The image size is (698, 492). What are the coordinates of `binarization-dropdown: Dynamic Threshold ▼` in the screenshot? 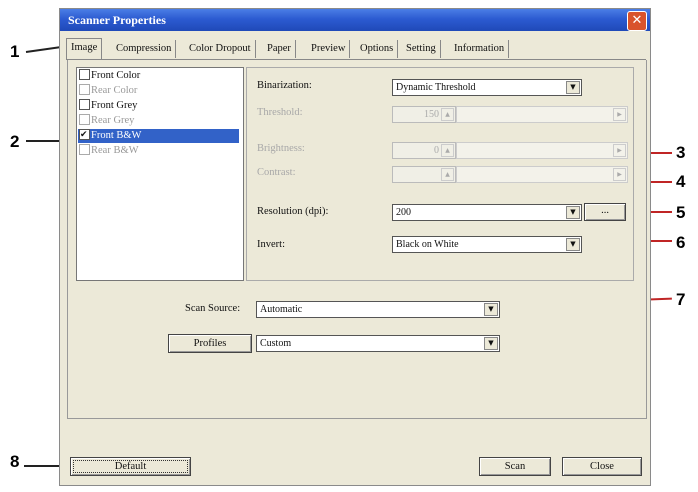 It's located at (487, 87).